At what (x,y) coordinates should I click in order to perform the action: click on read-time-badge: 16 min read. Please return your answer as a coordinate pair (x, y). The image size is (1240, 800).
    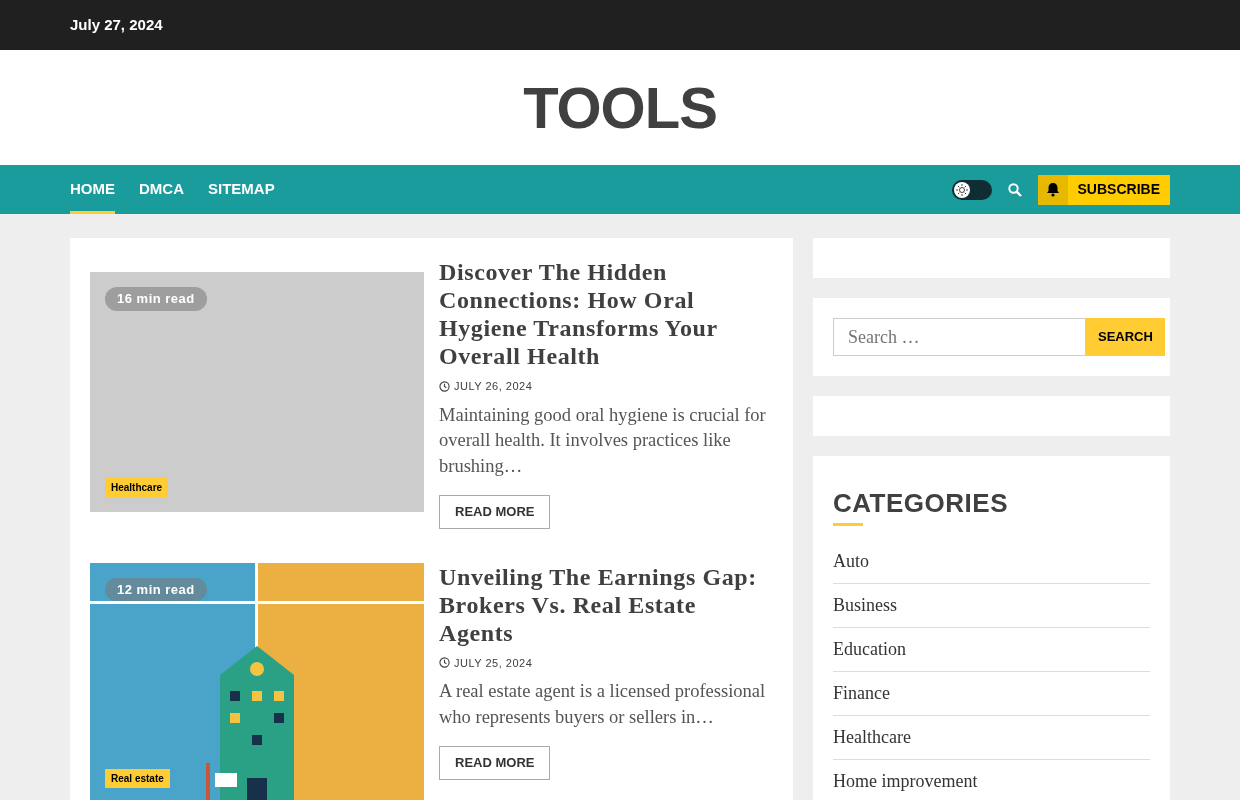
    Looking at the image, I should click on (156, 299).